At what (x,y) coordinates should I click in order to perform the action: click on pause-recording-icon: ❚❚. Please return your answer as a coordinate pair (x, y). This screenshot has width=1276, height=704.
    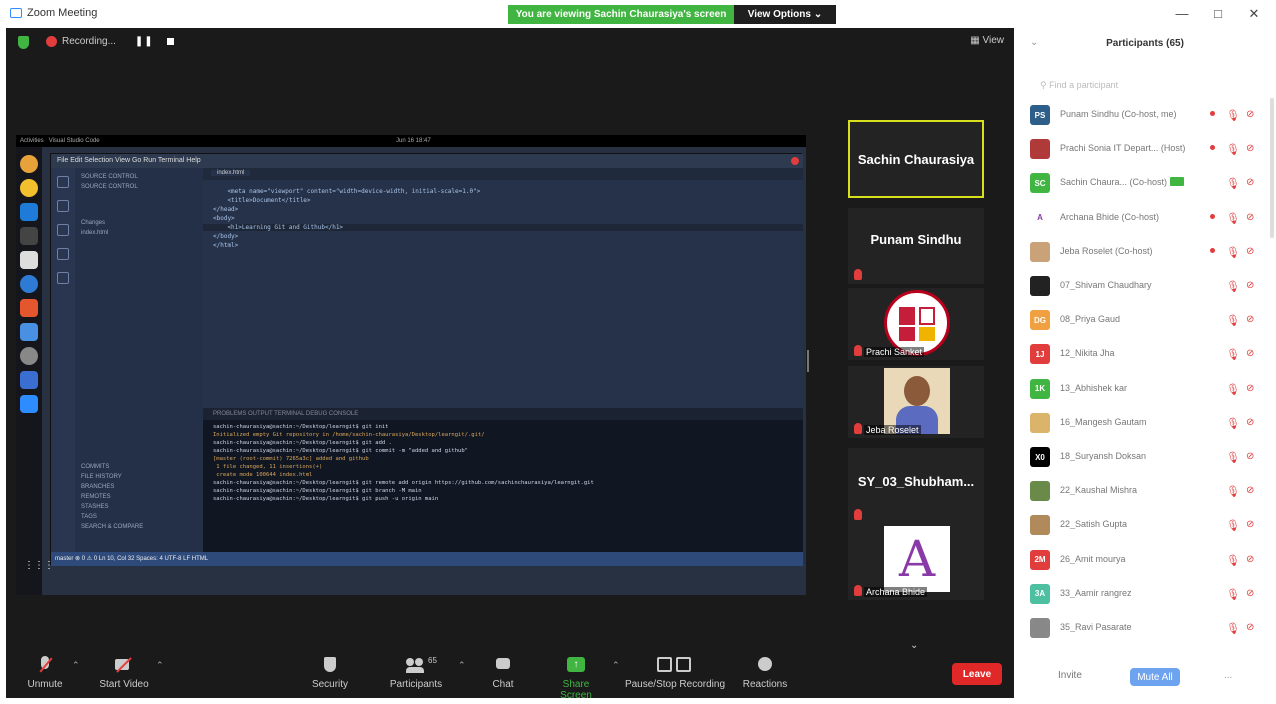
    Looking at the image, I should click on (144, 41).